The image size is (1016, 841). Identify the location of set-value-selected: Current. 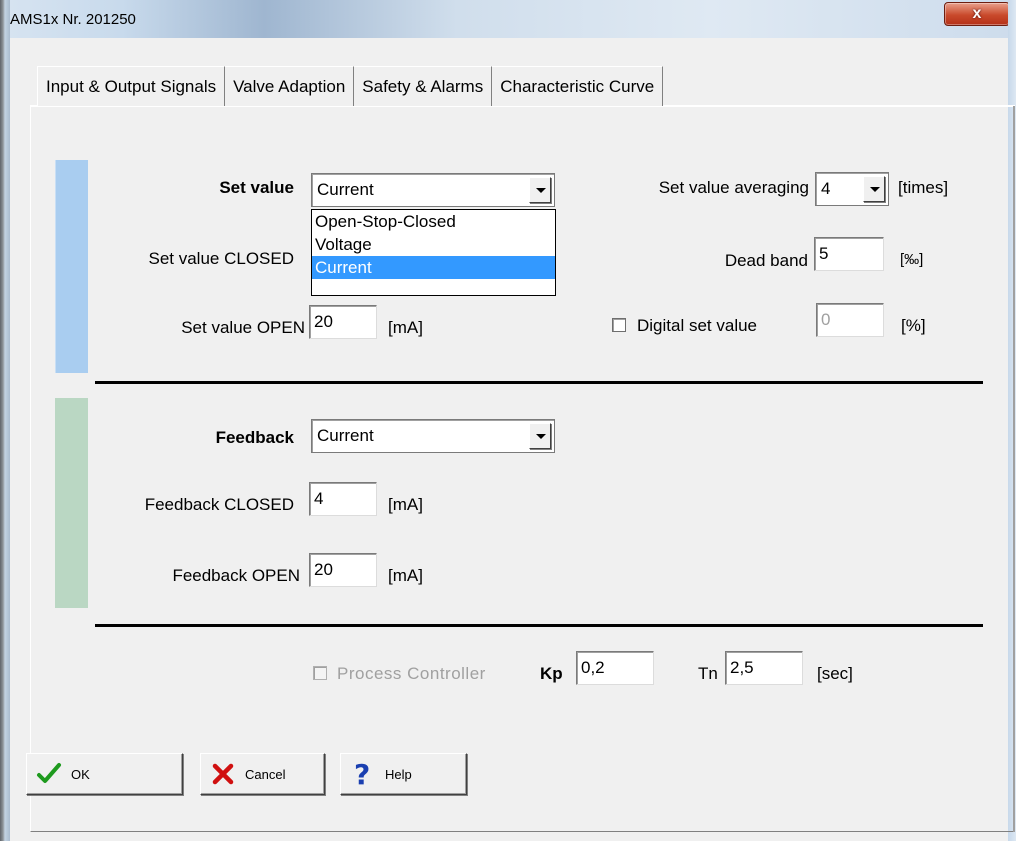
(345, 189).